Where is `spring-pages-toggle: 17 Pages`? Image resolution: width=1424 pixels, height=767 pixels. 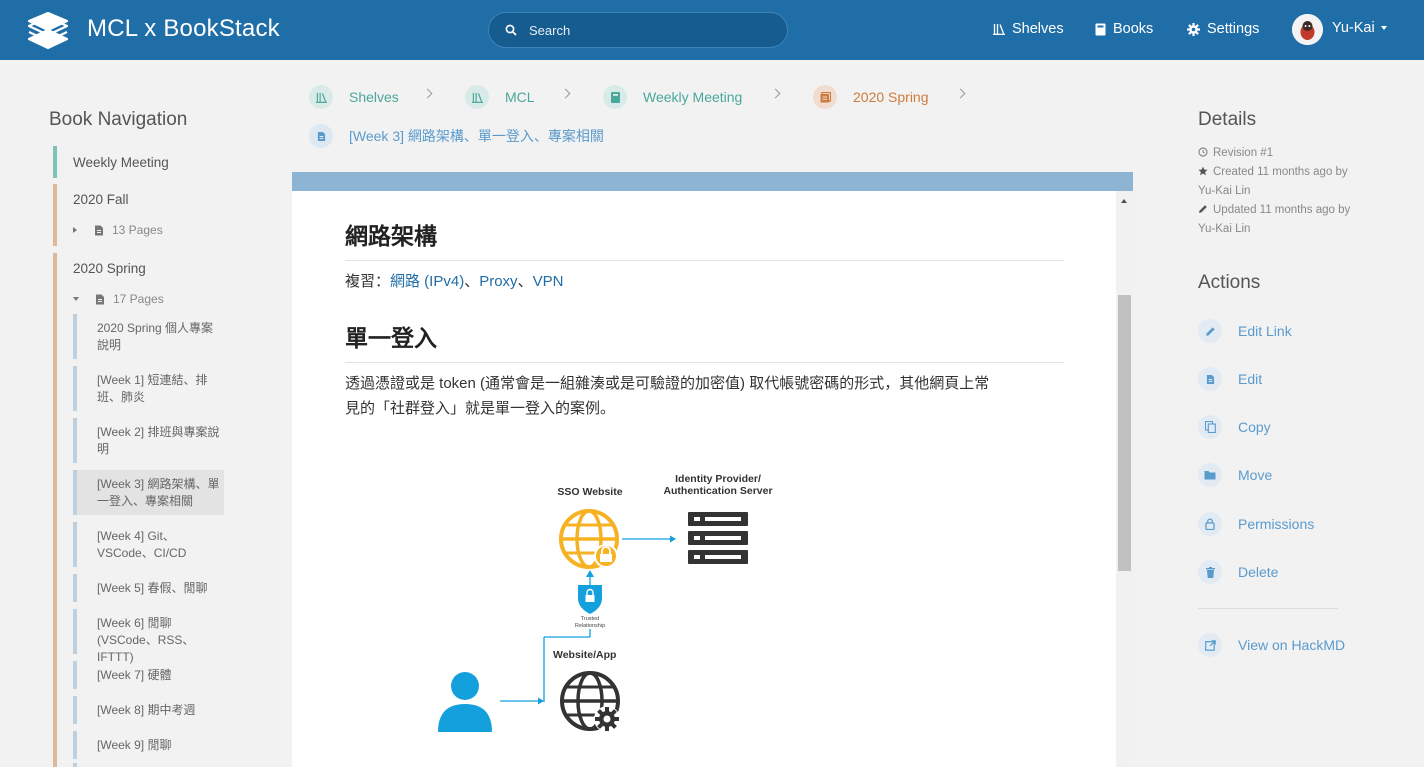
spring-pages-toggle: 17 Pages is located at coordinates (118, 299).